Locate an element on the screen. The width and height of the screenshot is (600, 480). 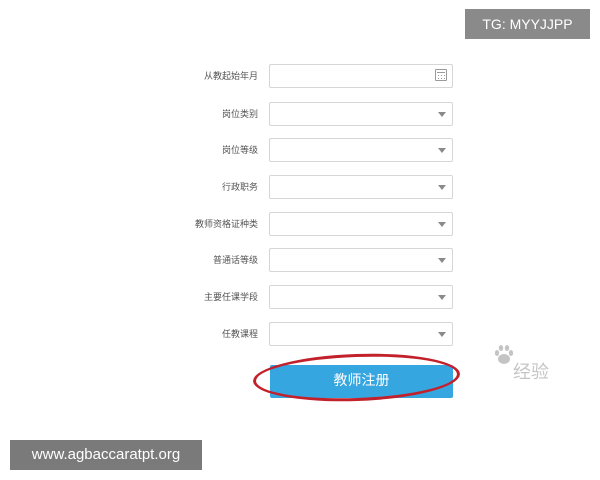
form-row-administrative-post: 行政职务 is located at coordinates (300, 188).